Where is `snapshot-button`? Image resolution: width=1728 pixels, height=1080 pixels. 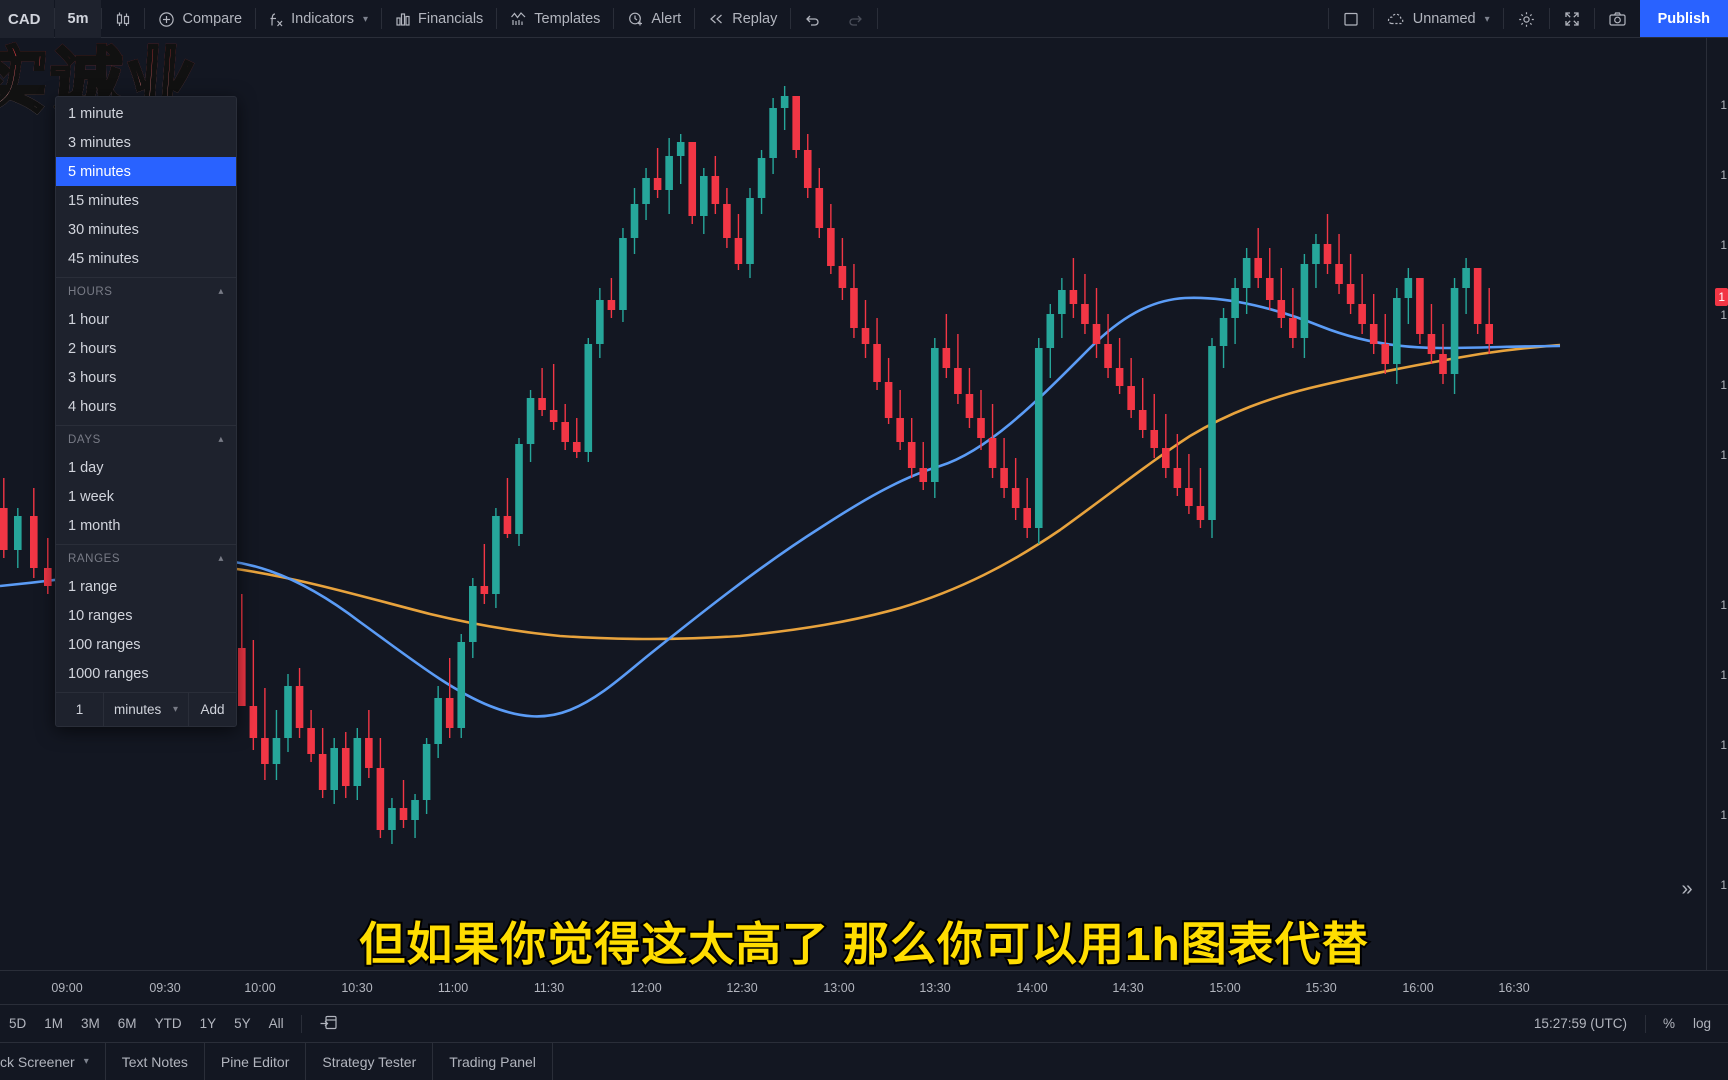 snapshot-button is located at coordinates (1617, 19).